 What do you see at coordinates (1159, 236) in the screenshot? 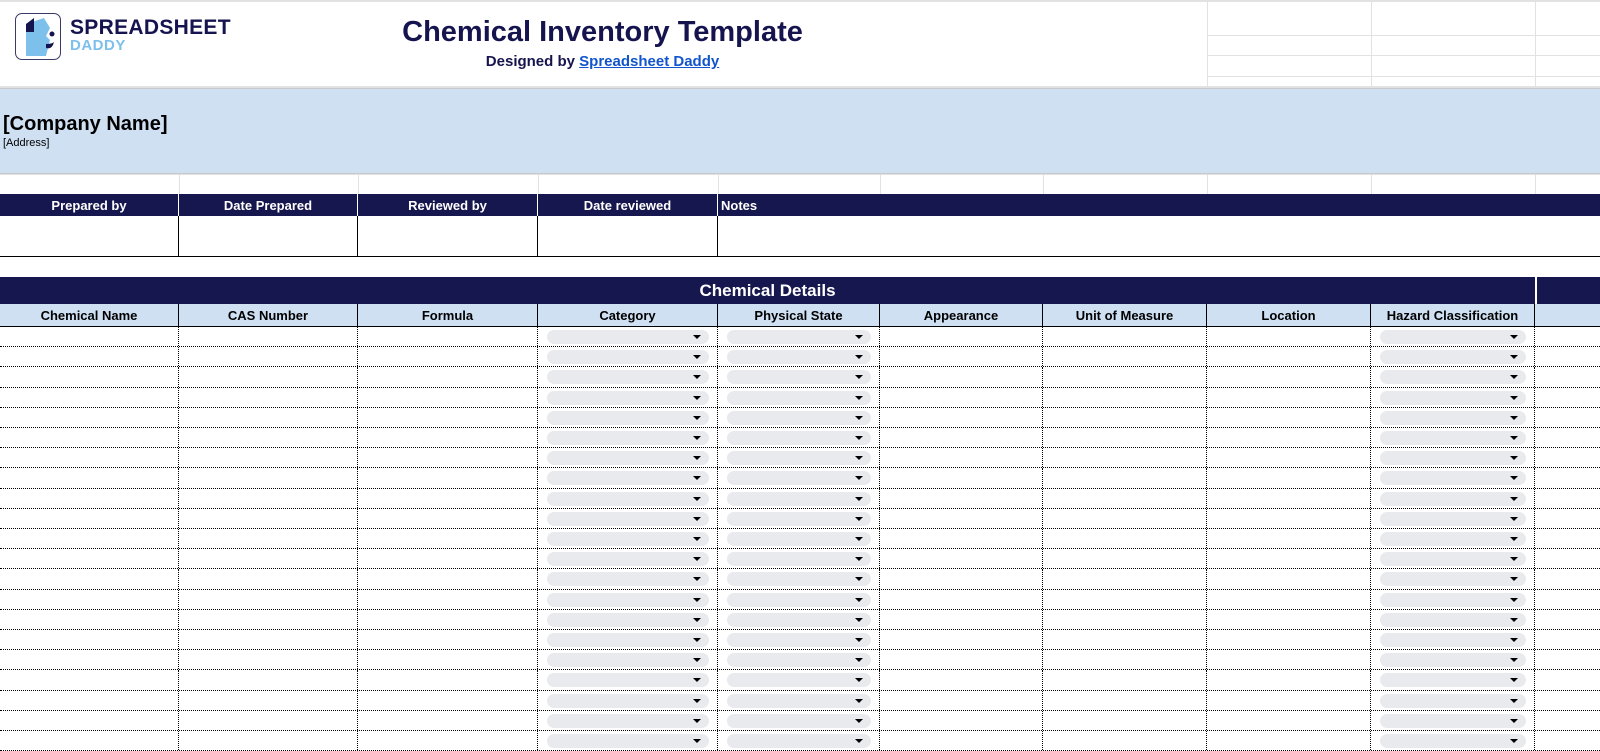
I see `prep-input-notes` at bounding box center [1159, 236].